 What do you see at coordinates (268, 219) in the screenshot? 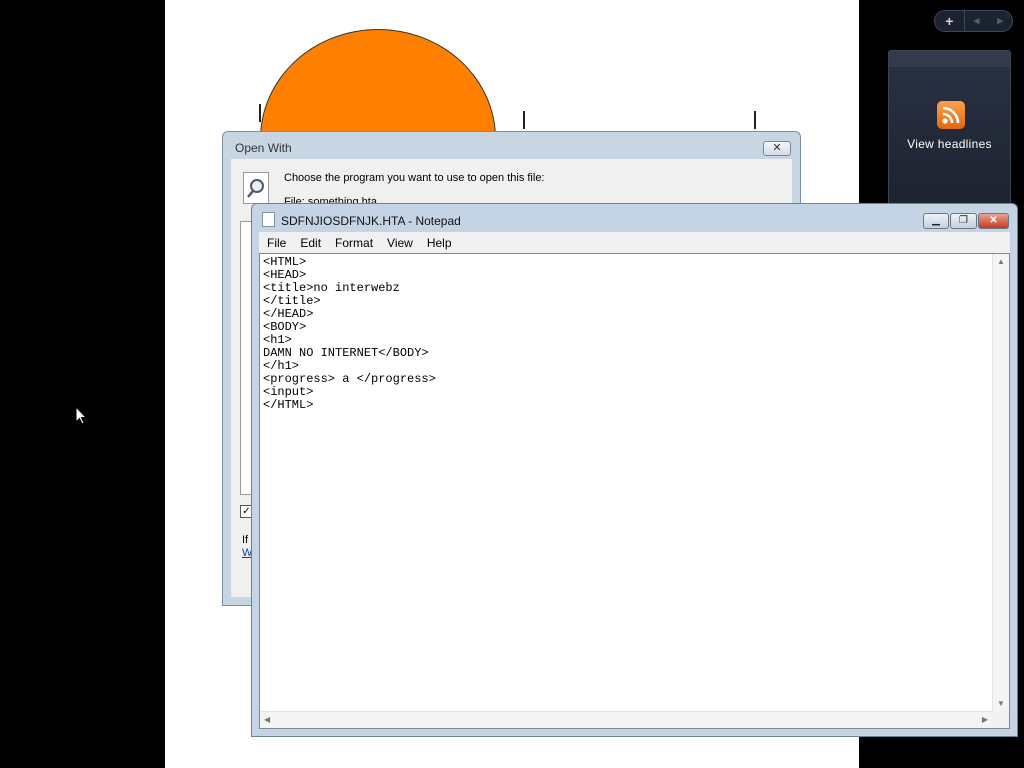
I see `notepad-icon` at bounding box center [268, 219].